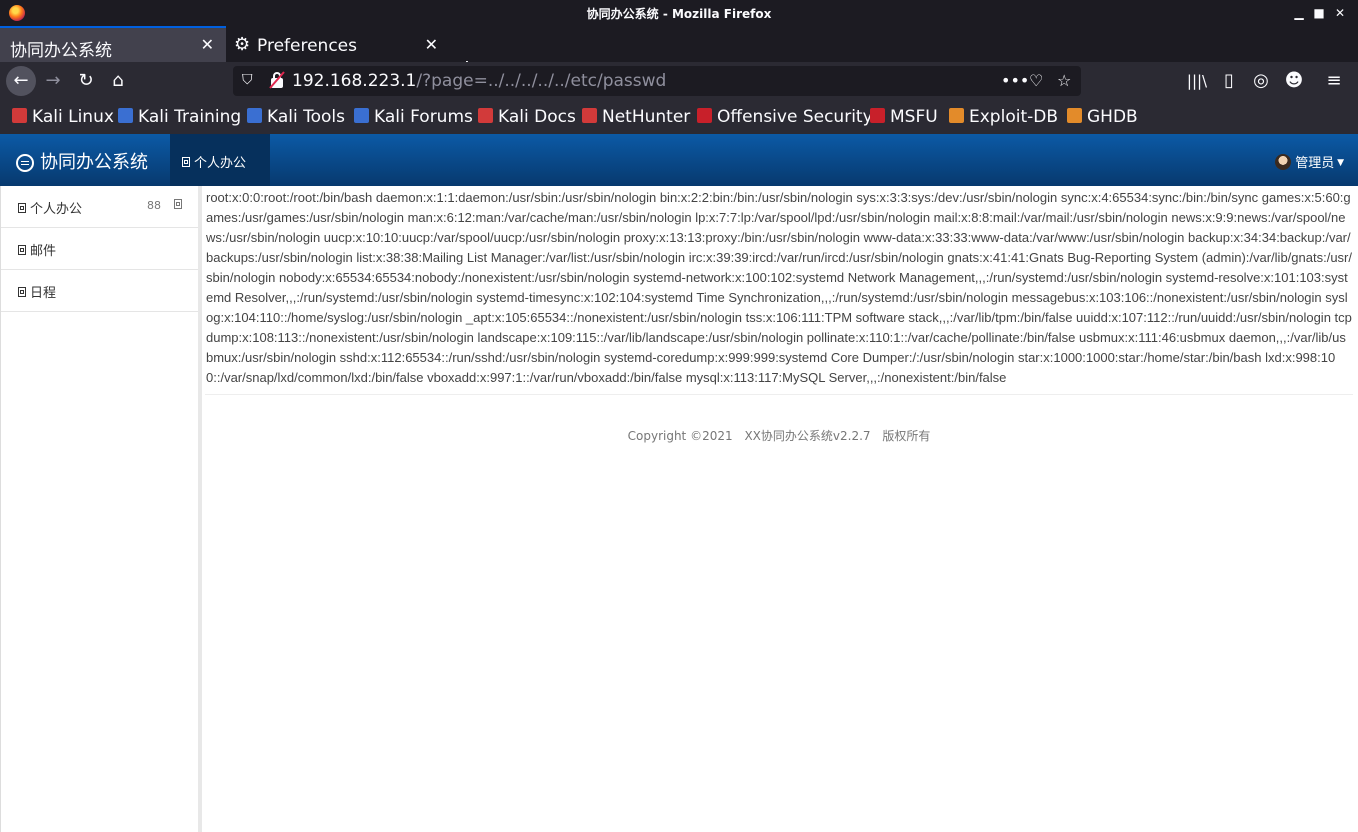  Describe the element at coordinates (61, 51) in the screenshot. I see `tab-label: 协同办公系统` at that location.